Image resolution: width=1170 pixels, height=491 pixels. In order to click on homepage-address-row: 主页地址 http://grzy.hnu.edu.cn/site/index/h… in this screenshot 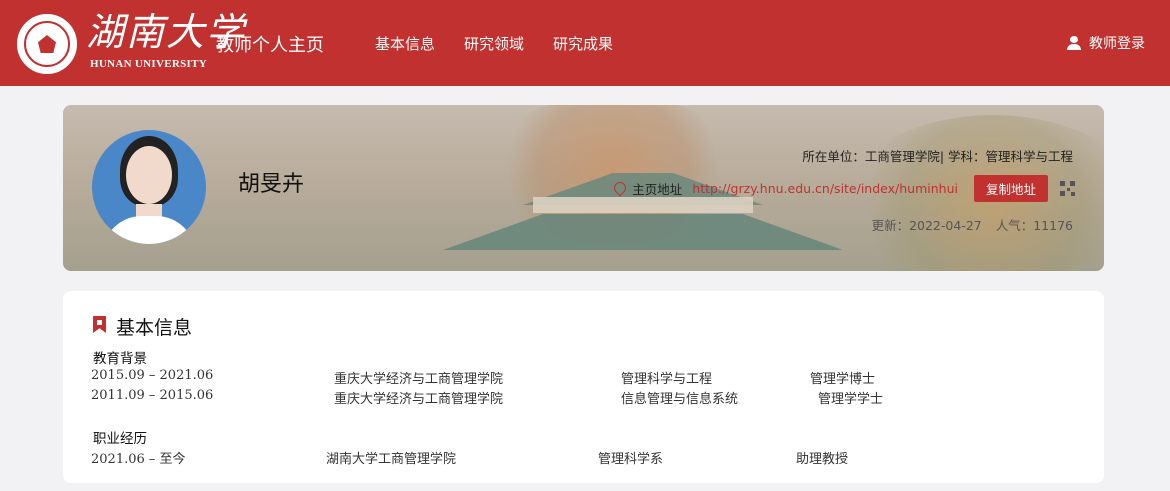, I will do `click(844, 188)`.